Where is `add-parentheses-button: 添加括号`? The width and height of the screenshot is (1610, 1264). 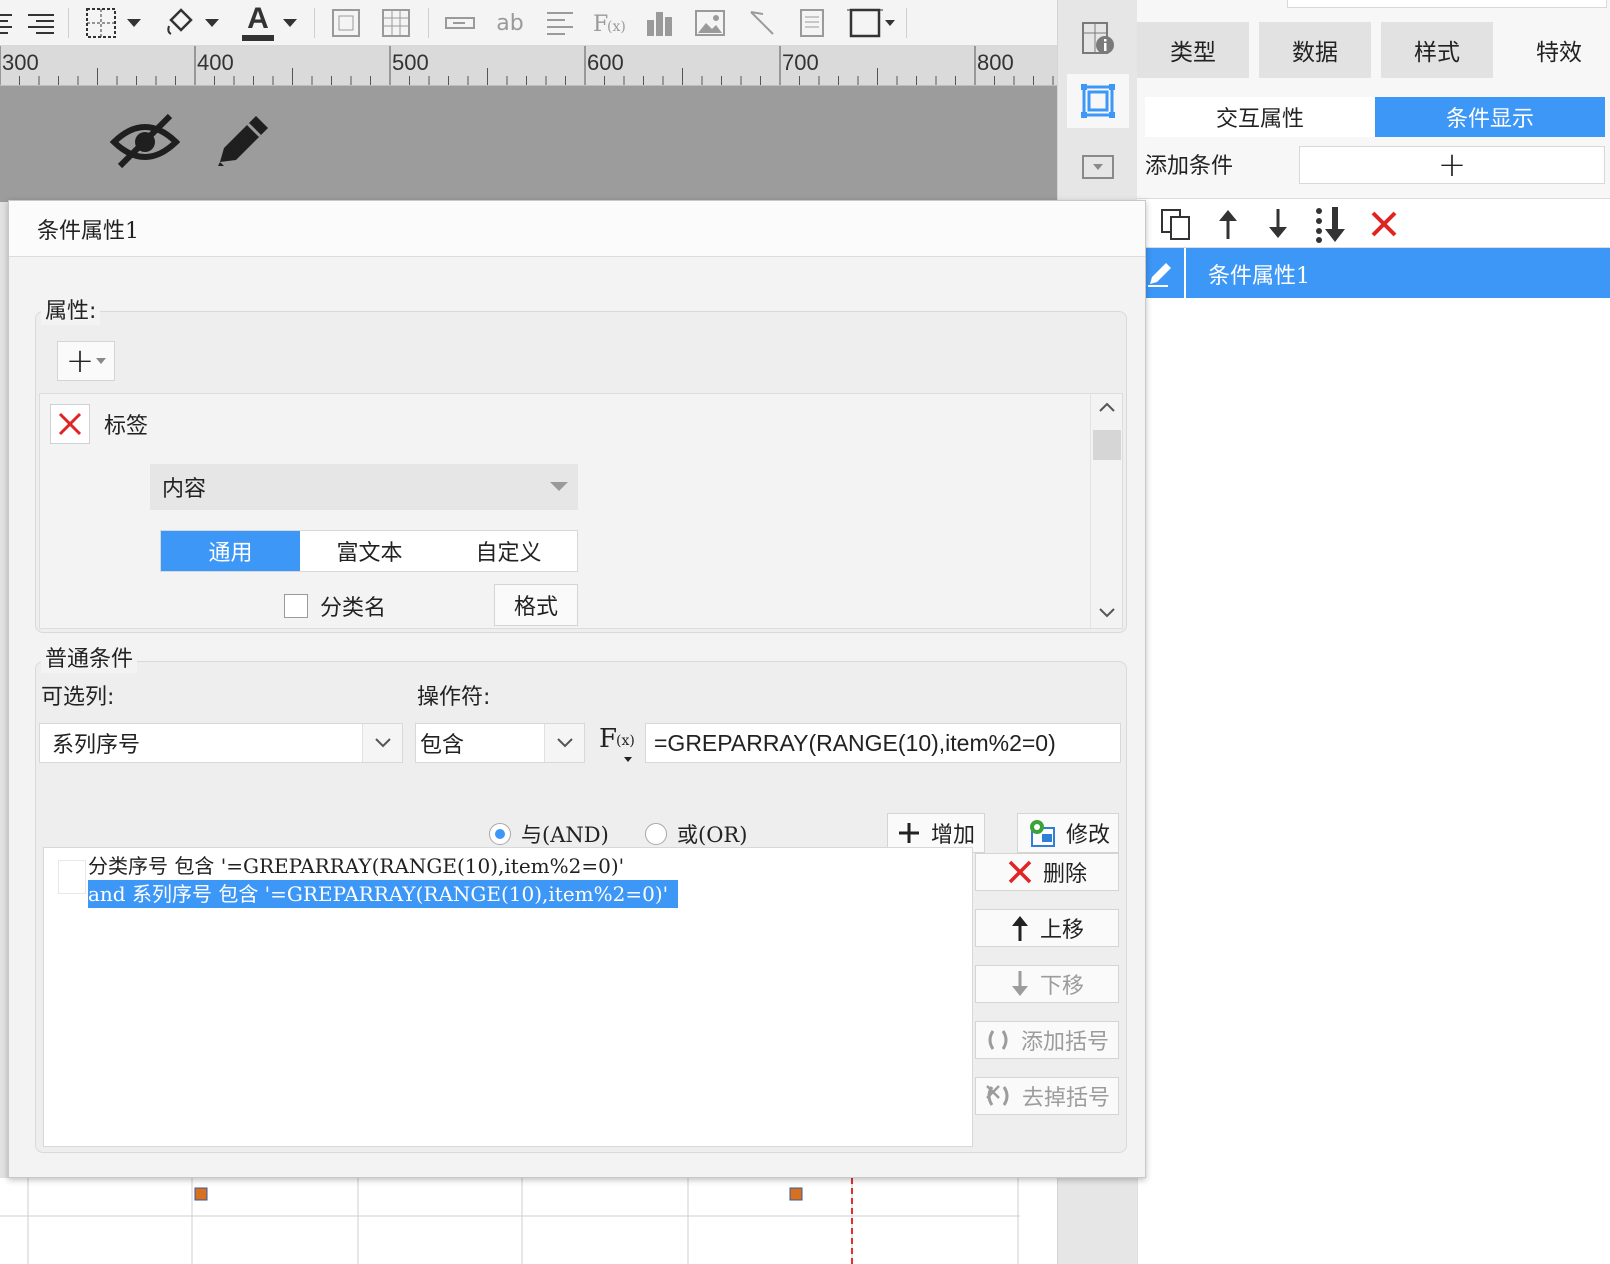
add-parentheses-button: 添加括号 is located at coordinates (1047, 1040).